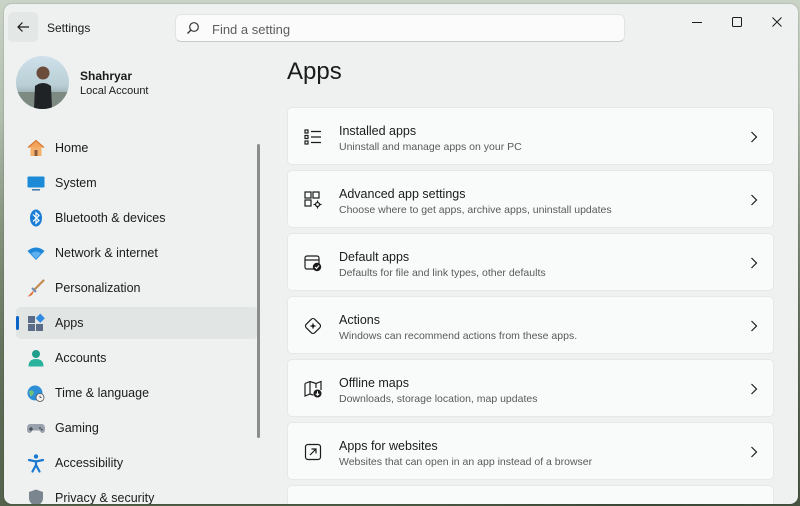  What do you see at coordinates (402, 194) in the screenshot?
I see `card-title: Advanced app settings` at bounding box center [402, 194].